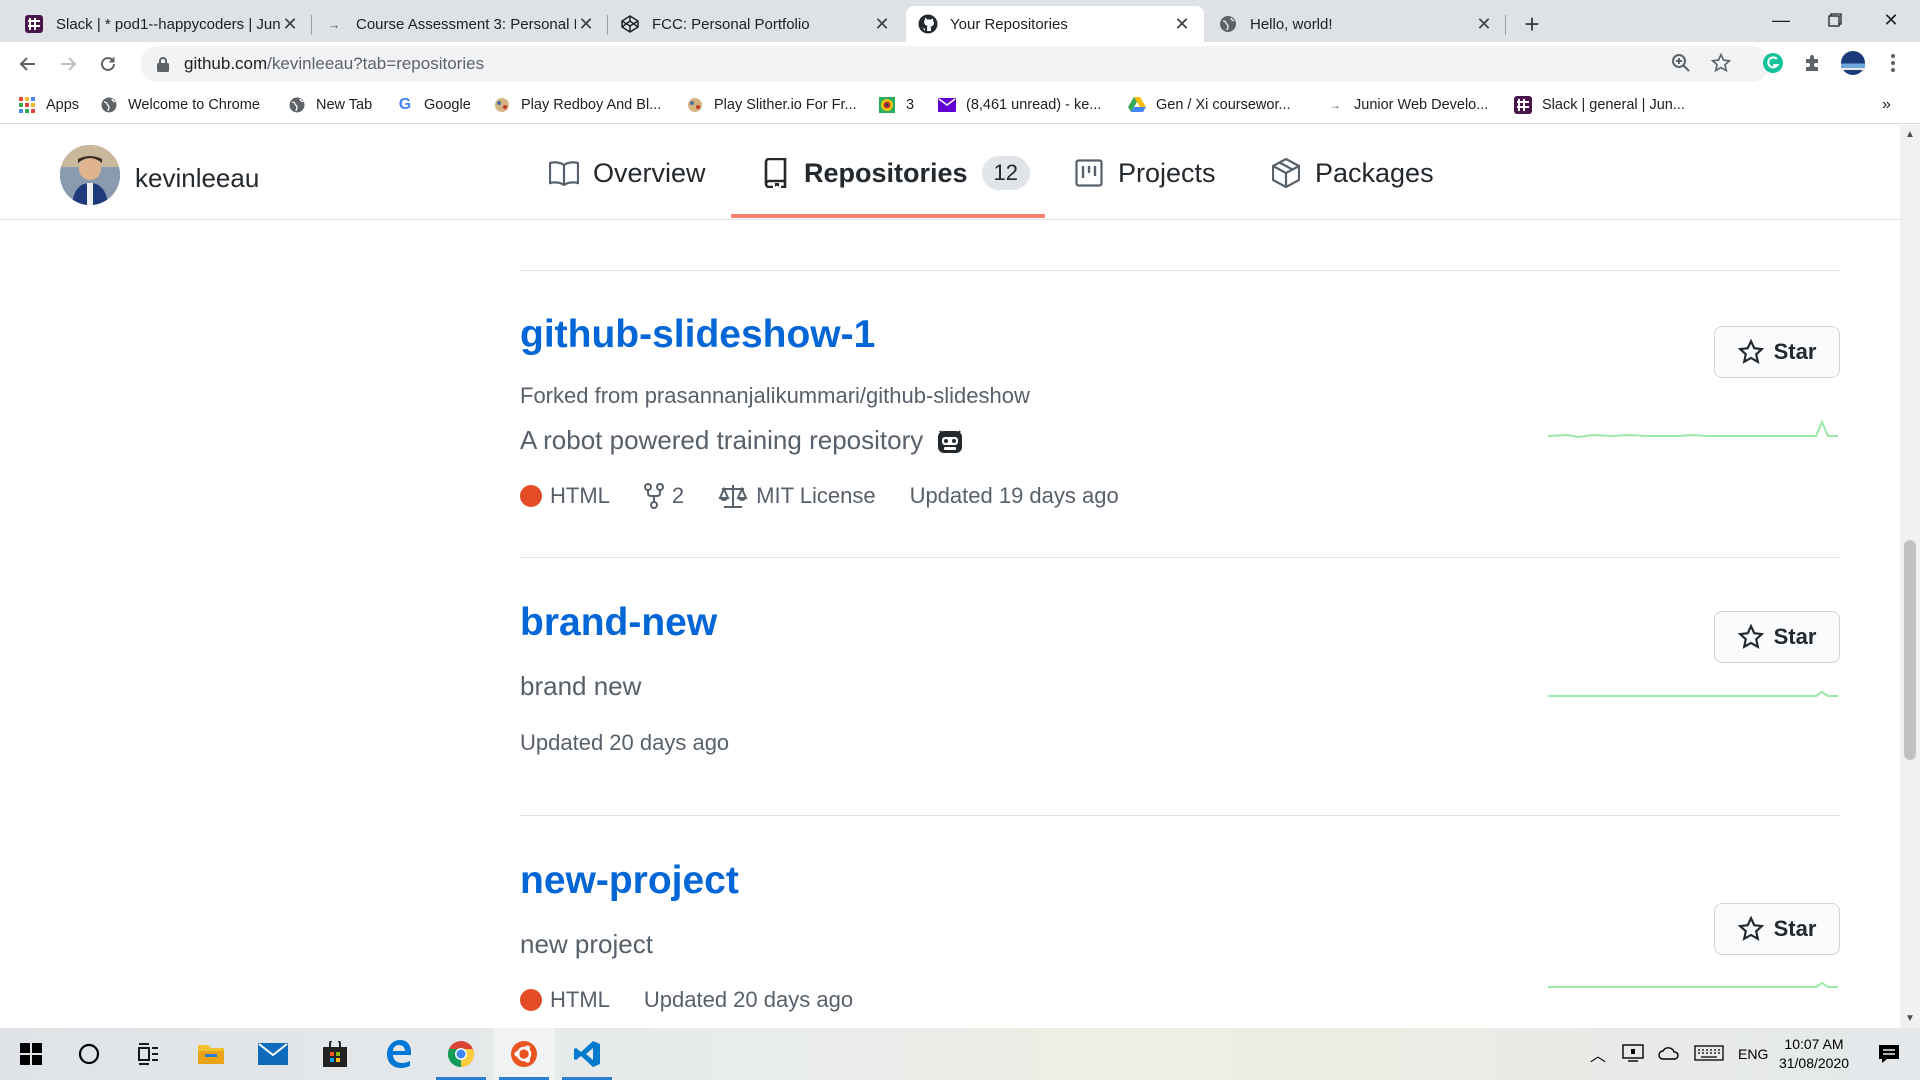 Image resolution: width=1920 pixels, height=1080 pixels. I want to click on forward-button, so click(68, 64).